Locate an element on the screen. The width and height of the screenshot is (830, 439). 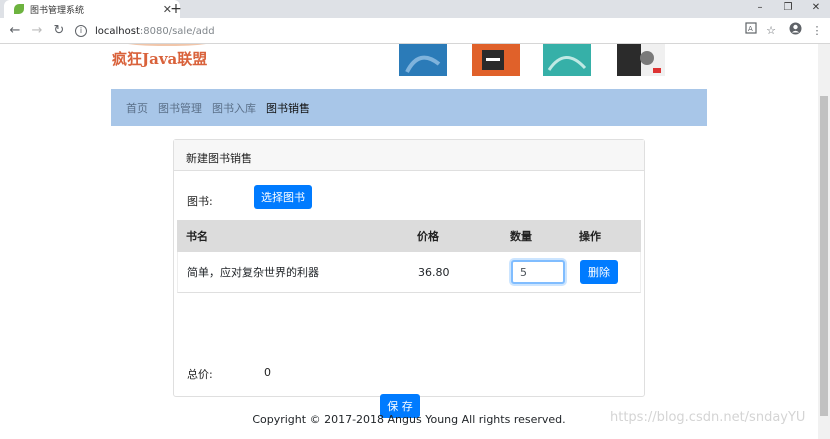
browser-toolbar: ← → ↻ i localhost :8080/sale/add A ☆ ⋮ is located at coordinates (415, 31).